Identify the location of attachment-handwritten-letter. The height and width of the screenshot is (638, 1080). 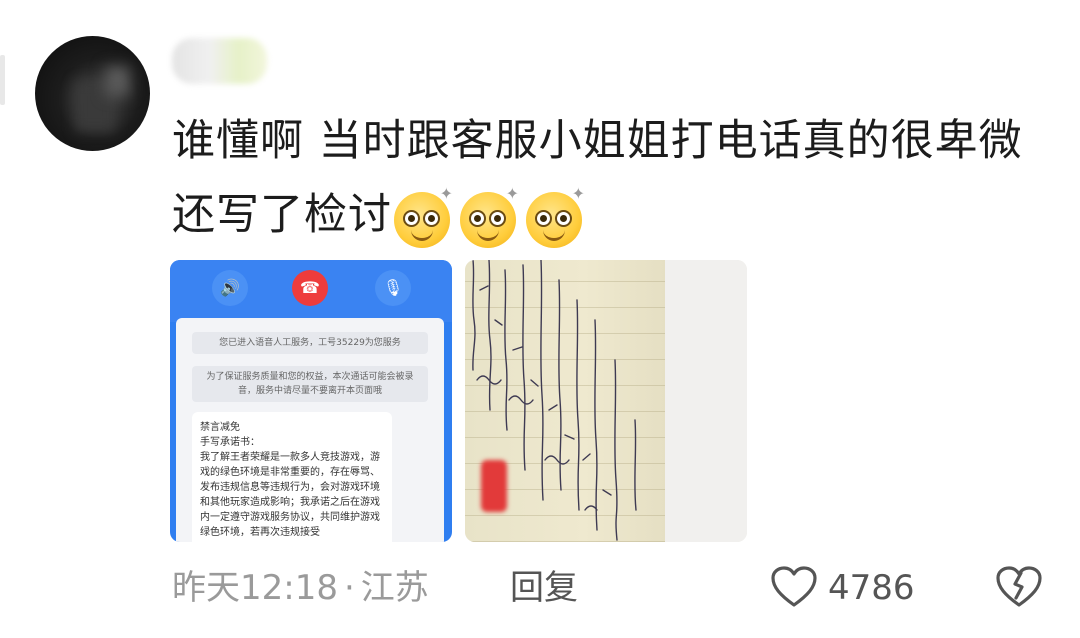
(606, 401).